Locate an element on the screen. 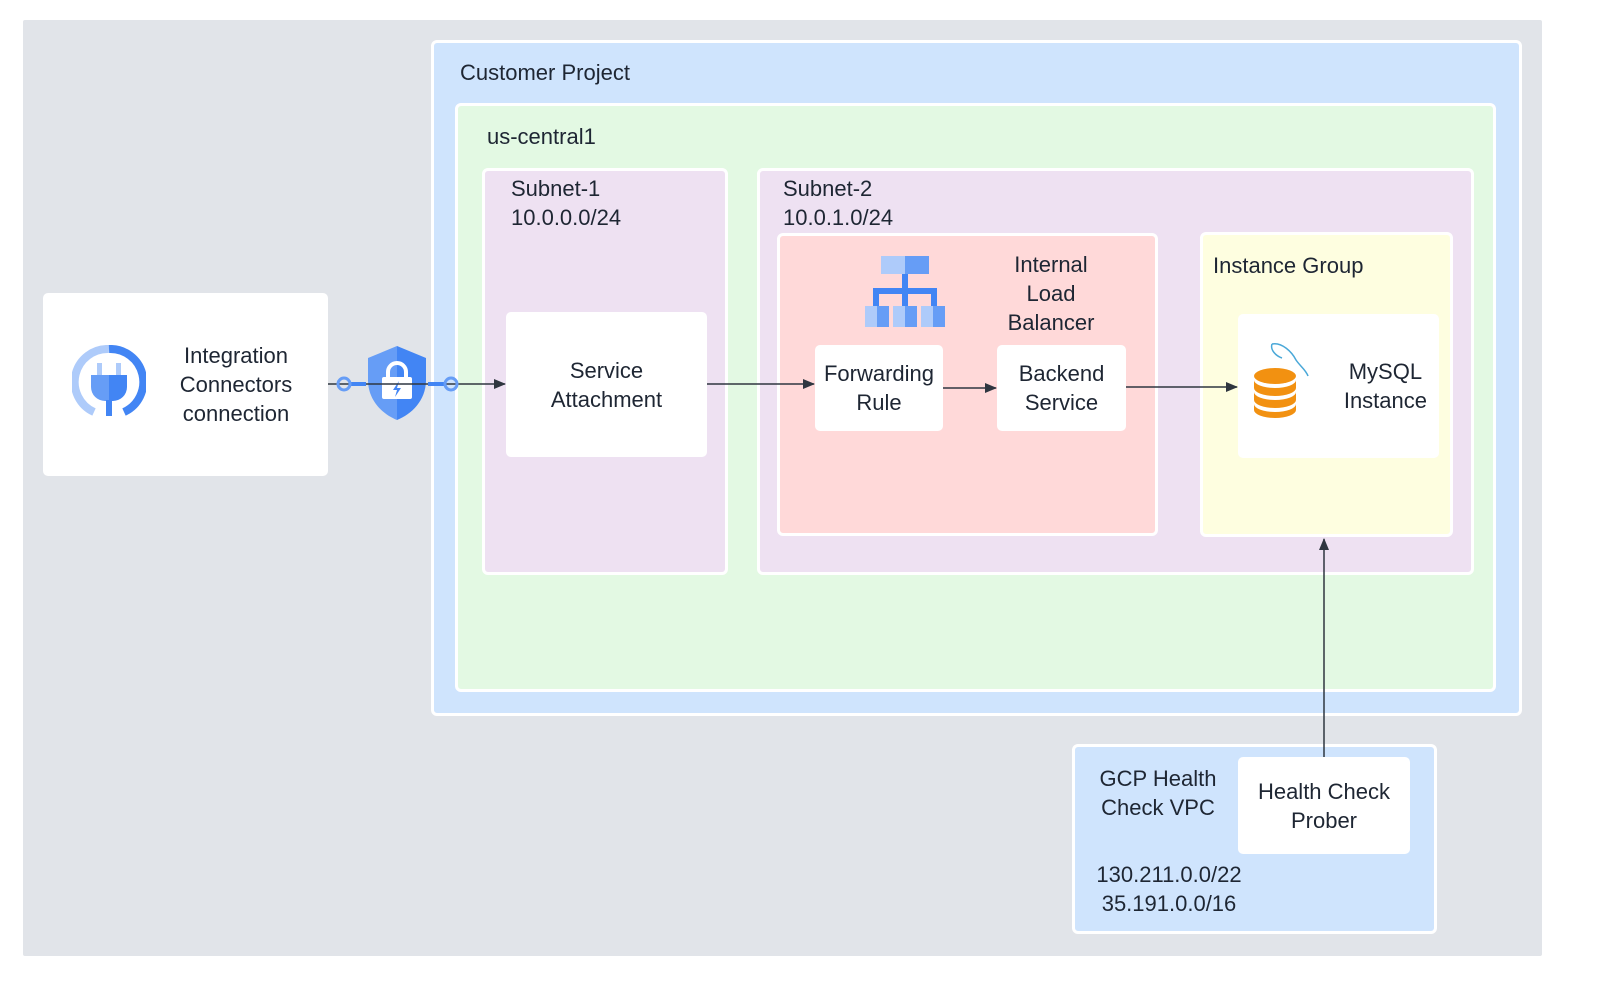 Image resolution: width=1600 pixels, height=981 pixels. backend-service-node: Backend Service is located at coordinates (1061, 388).